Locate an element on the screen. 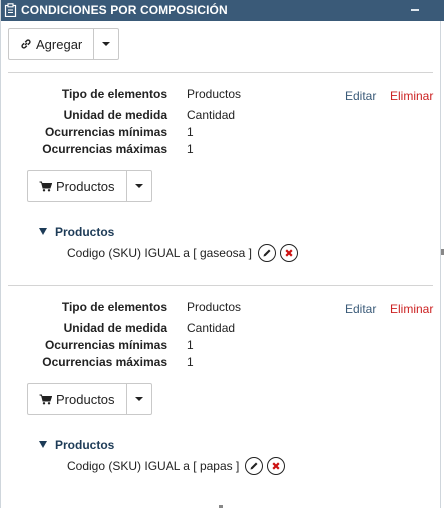 The height and width of the screenshot is (508, 444). rule-row: Codigo (SKU) IGUAL a [ gaseosa ] is located at coordinates (182, 253).